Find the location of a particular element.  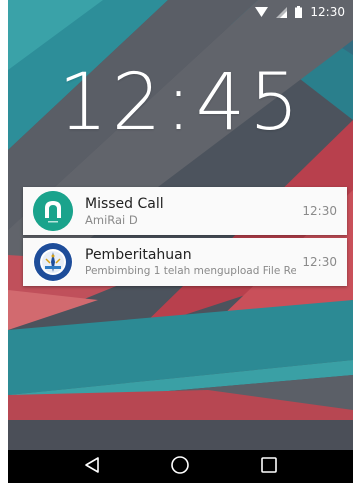

wifi-icon is located at coordinates (262, 12).